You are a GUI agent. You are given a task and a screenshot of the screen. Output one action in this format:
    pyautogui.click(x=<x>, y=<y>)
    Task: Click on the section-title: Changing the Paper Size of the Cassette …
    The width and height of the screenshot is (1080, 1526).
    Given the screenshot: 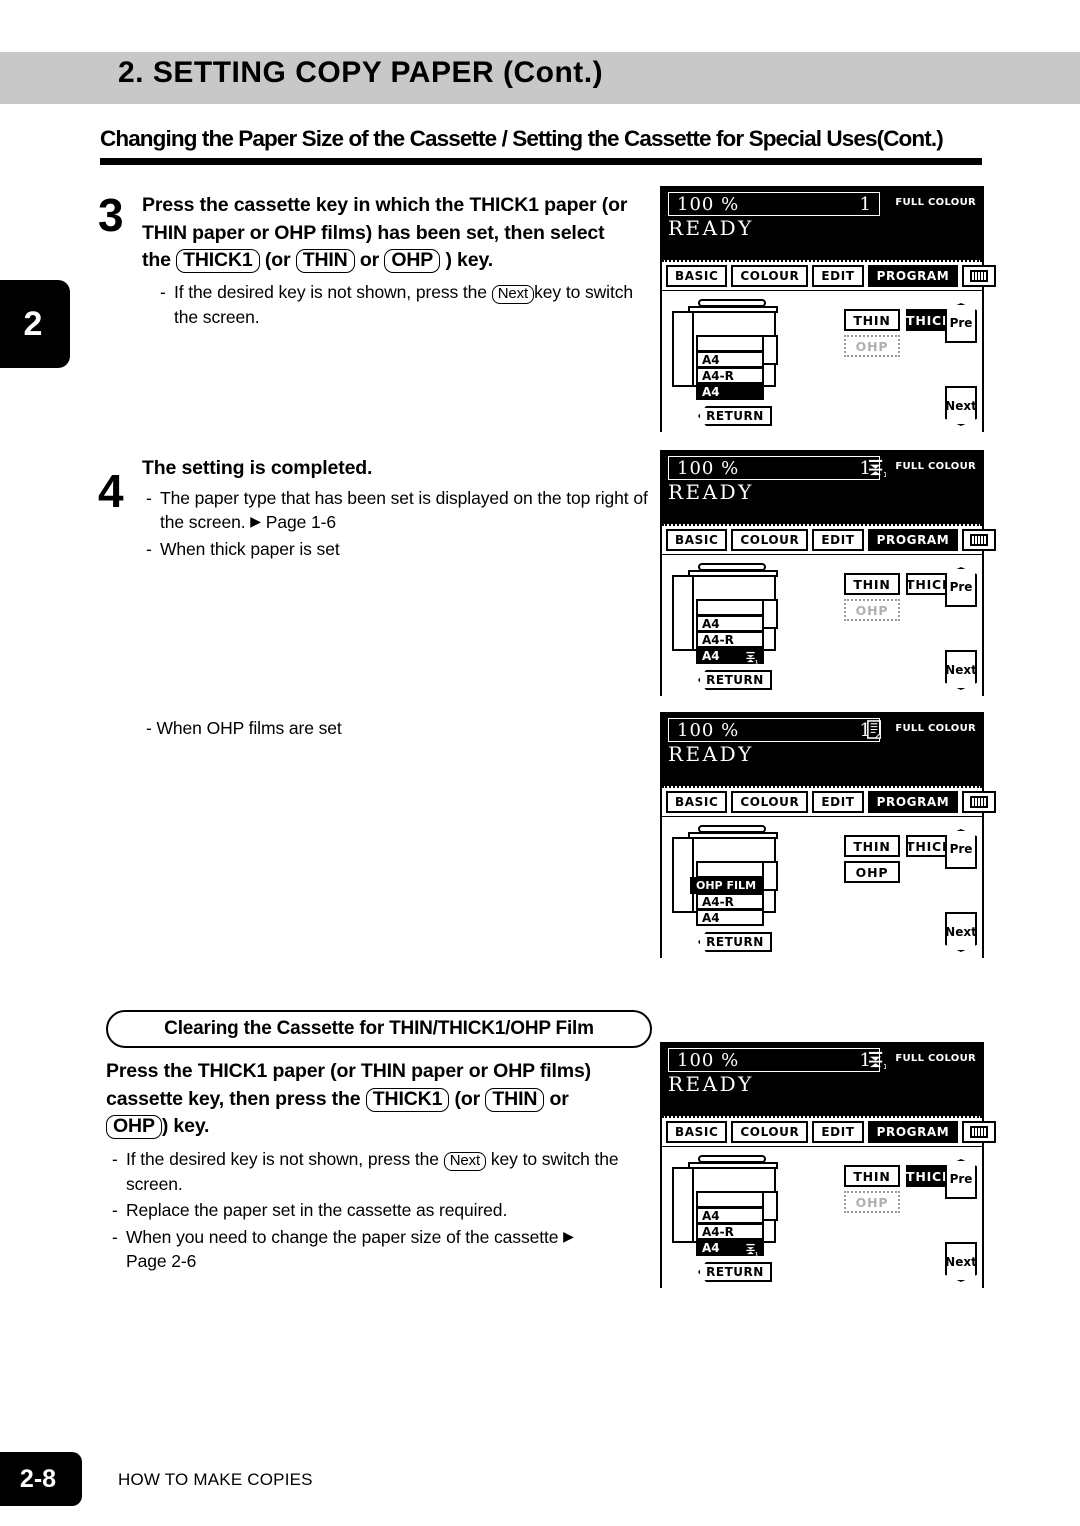 What is the action you would take?
    pyautogui.click(x=522, y=138)
    